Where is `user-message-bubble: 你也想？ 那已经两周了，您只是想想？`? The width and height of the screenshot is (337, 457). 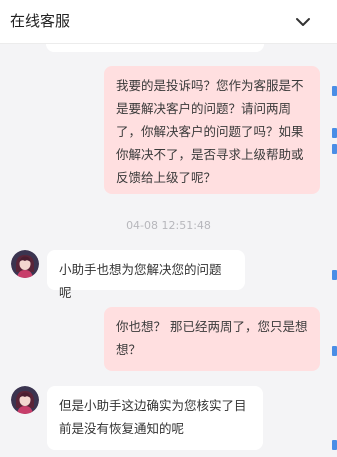
user-message-bubble: 你也想？ 那已经两周了，您只是想想？ is located at coordinates (212, 339).